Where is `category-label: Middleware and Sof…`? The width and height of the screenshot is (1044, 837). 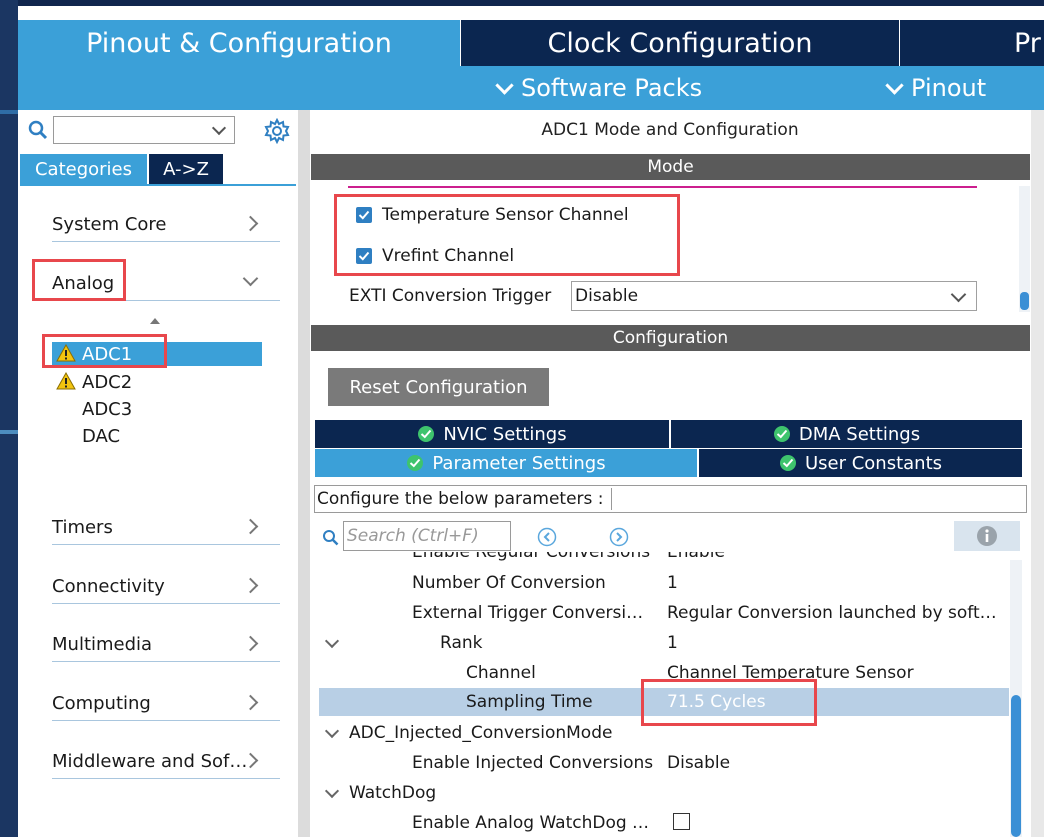 category-label: Middleware and Sof… is located at coordinates (150, 761).